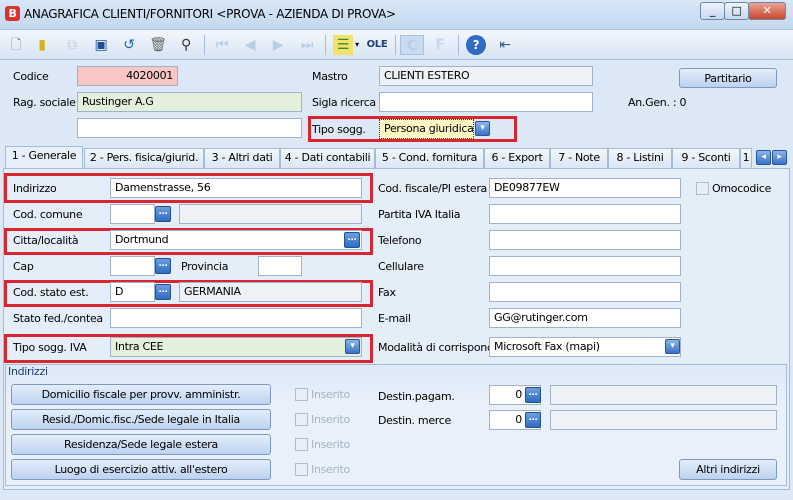 The width and height of the screenshot is (793, 500). I want to click on tab-generale: 1 - Generale, so click(44, 157).